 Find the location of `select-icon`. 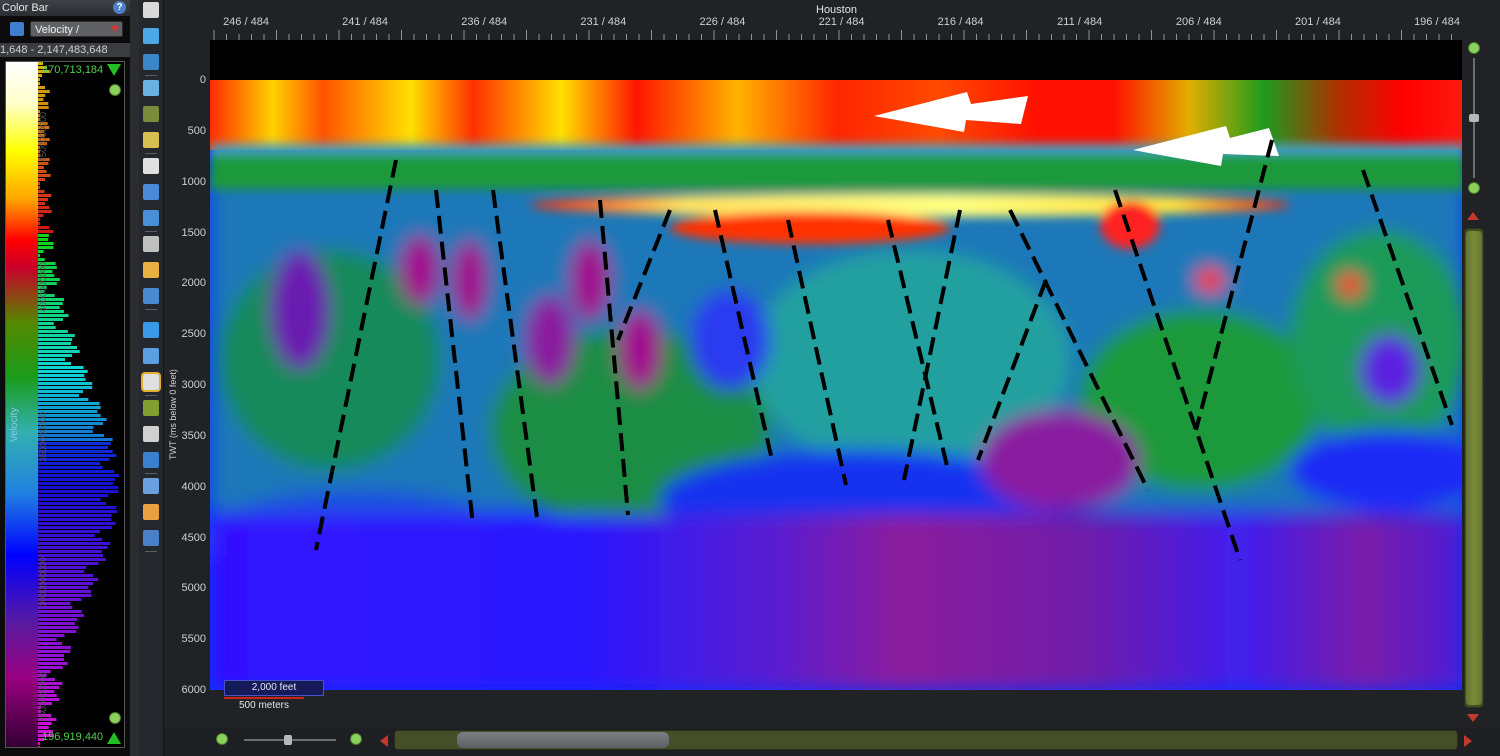

select-icon is located at coordinates (151, 330).